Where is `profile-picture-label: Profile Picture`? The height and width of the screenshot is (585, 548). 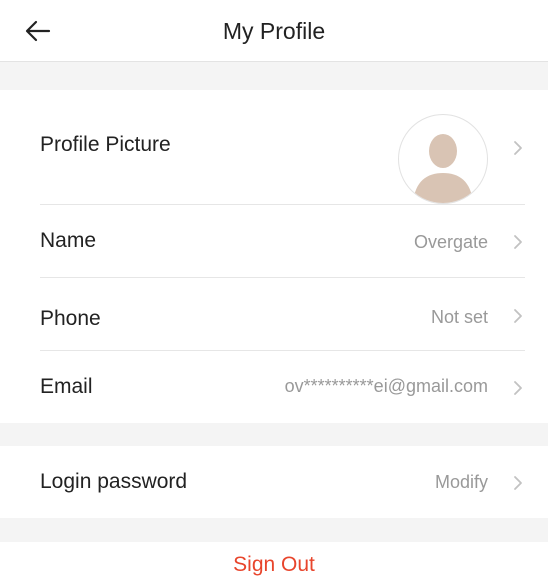 profile-picture-label: Profile Picture is located at coordinates (105, 144).